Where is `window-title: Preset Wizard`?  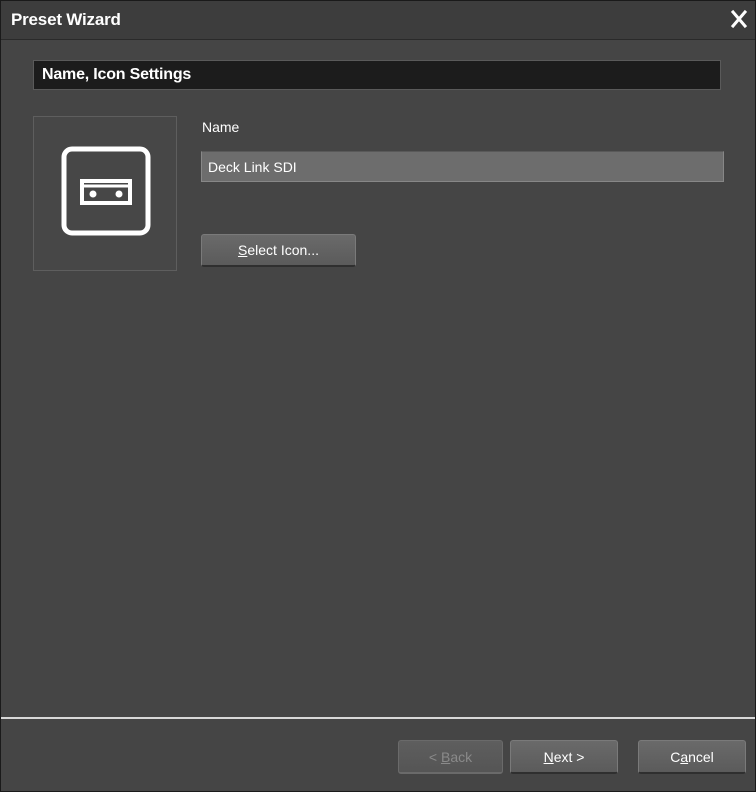
window-title: Preset Wizard is located at coordinates (66, 19).